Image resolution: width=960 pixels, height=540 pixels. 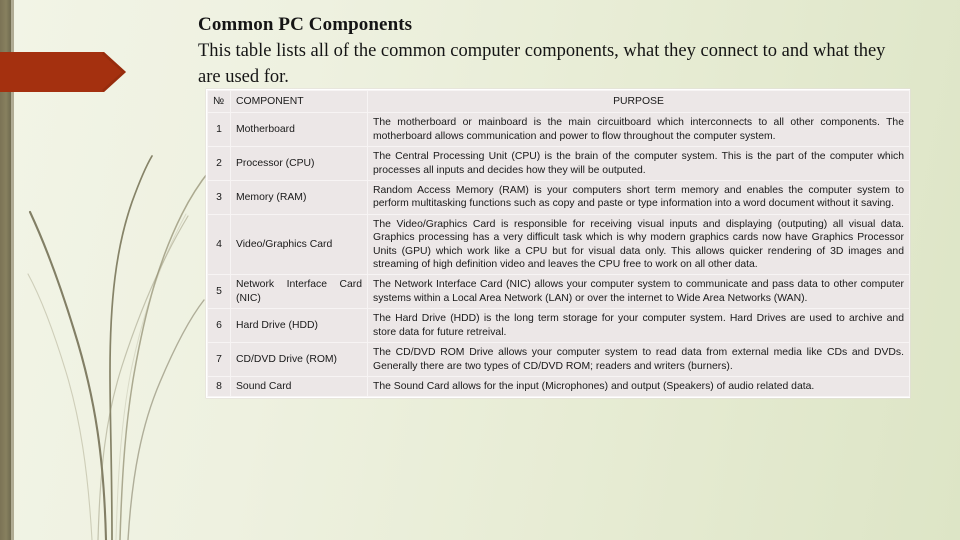 What do you see at coordinates (299, 164) in the screenshot?
I see `cell-component: Processor (CPU)` at bounding box center [299, 164].